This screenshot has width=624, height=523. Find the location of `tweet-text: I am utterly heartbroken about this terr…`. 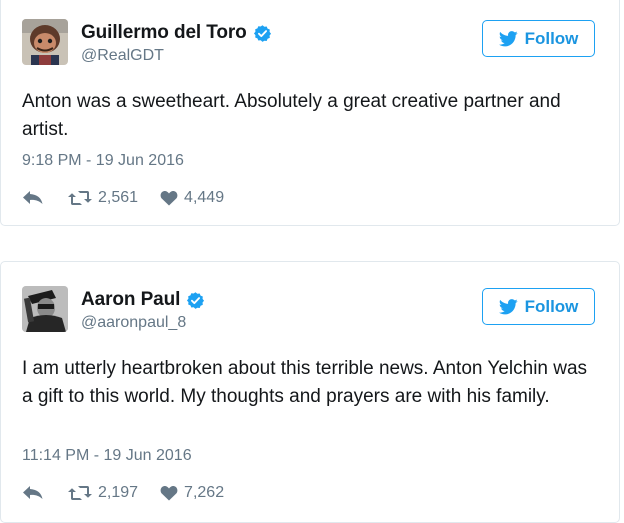

tweet-text: I am utterly heartbroken about this terr… is located at coordinates (305, 382).